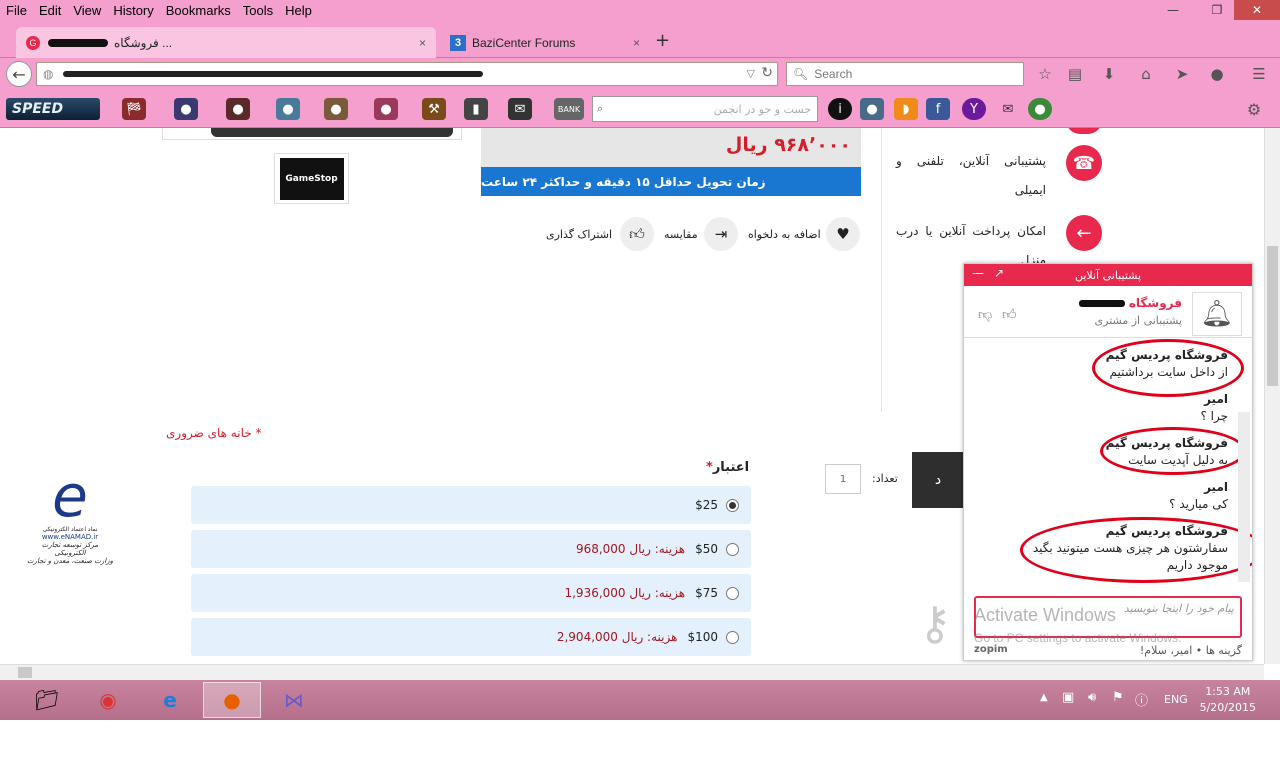  What do you see at coordinates (840, 109) in the screenshot?
I see `info-icon: i` at bounding box center [840, 109].